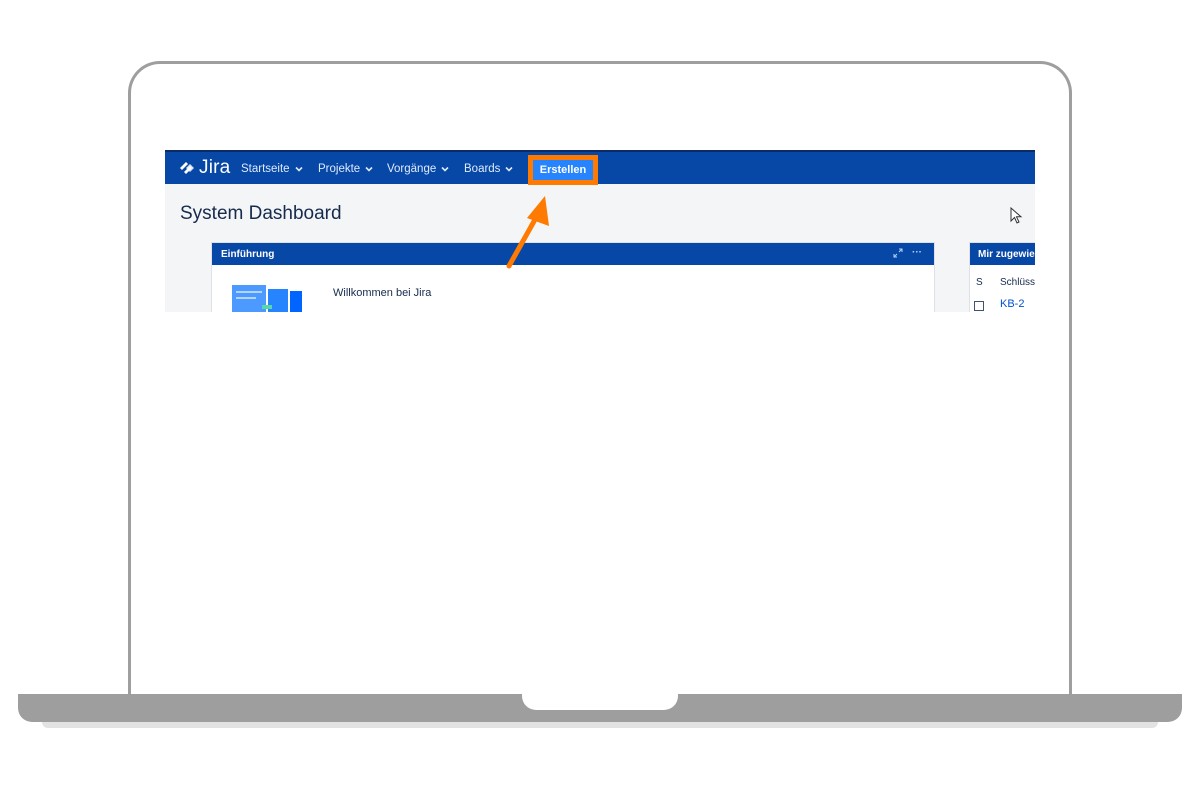  I want to click on nav-projekte: Projekte, so click(345, 169).